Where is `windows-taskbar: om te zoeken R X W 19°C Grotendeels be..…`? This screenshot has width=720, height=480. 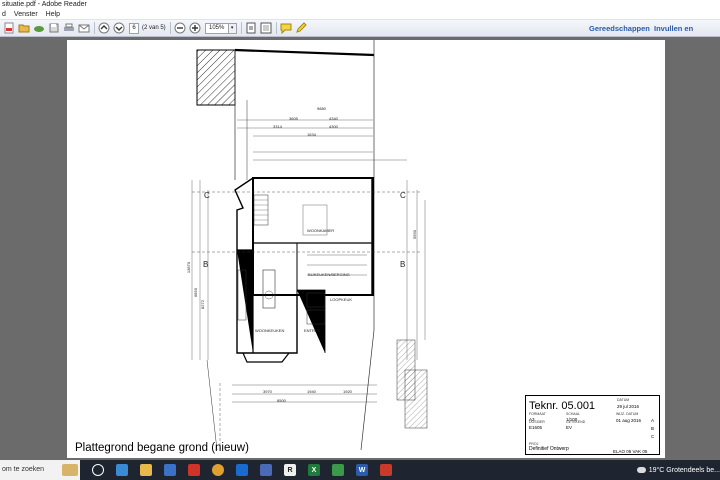 windows-taskbar: om te zoeken R X W 19°C Grotendeels be..… is located at coordinates (360, 470).